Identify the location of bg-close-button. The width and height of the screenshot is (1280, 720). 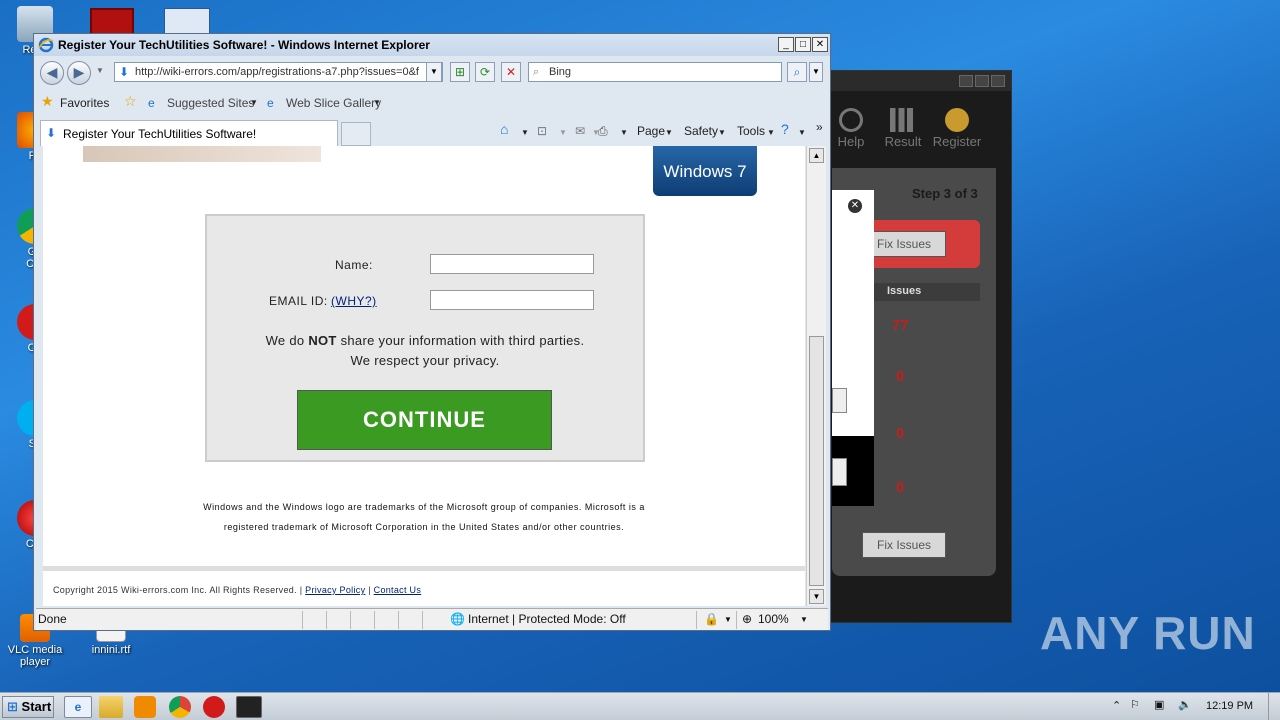
(998, 81).